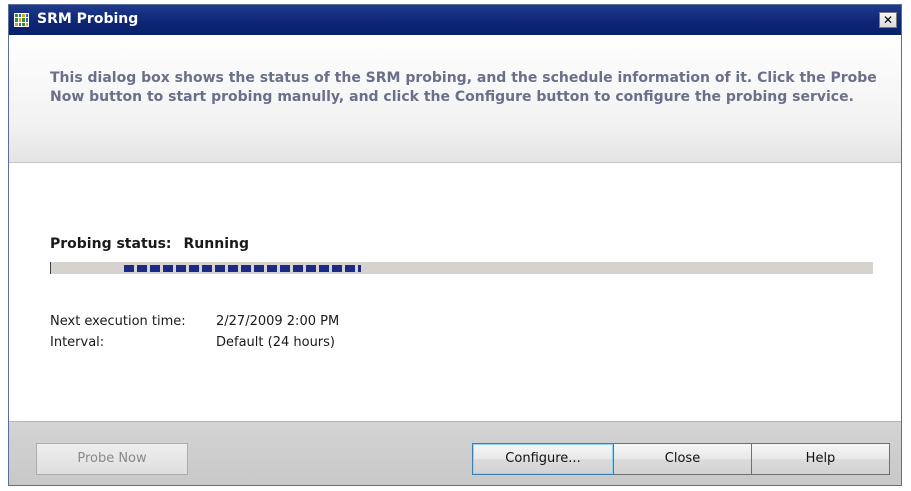 The width and height of the screenshot is (911, 491). I want to click on app-grid-icon, so click(21, 20).